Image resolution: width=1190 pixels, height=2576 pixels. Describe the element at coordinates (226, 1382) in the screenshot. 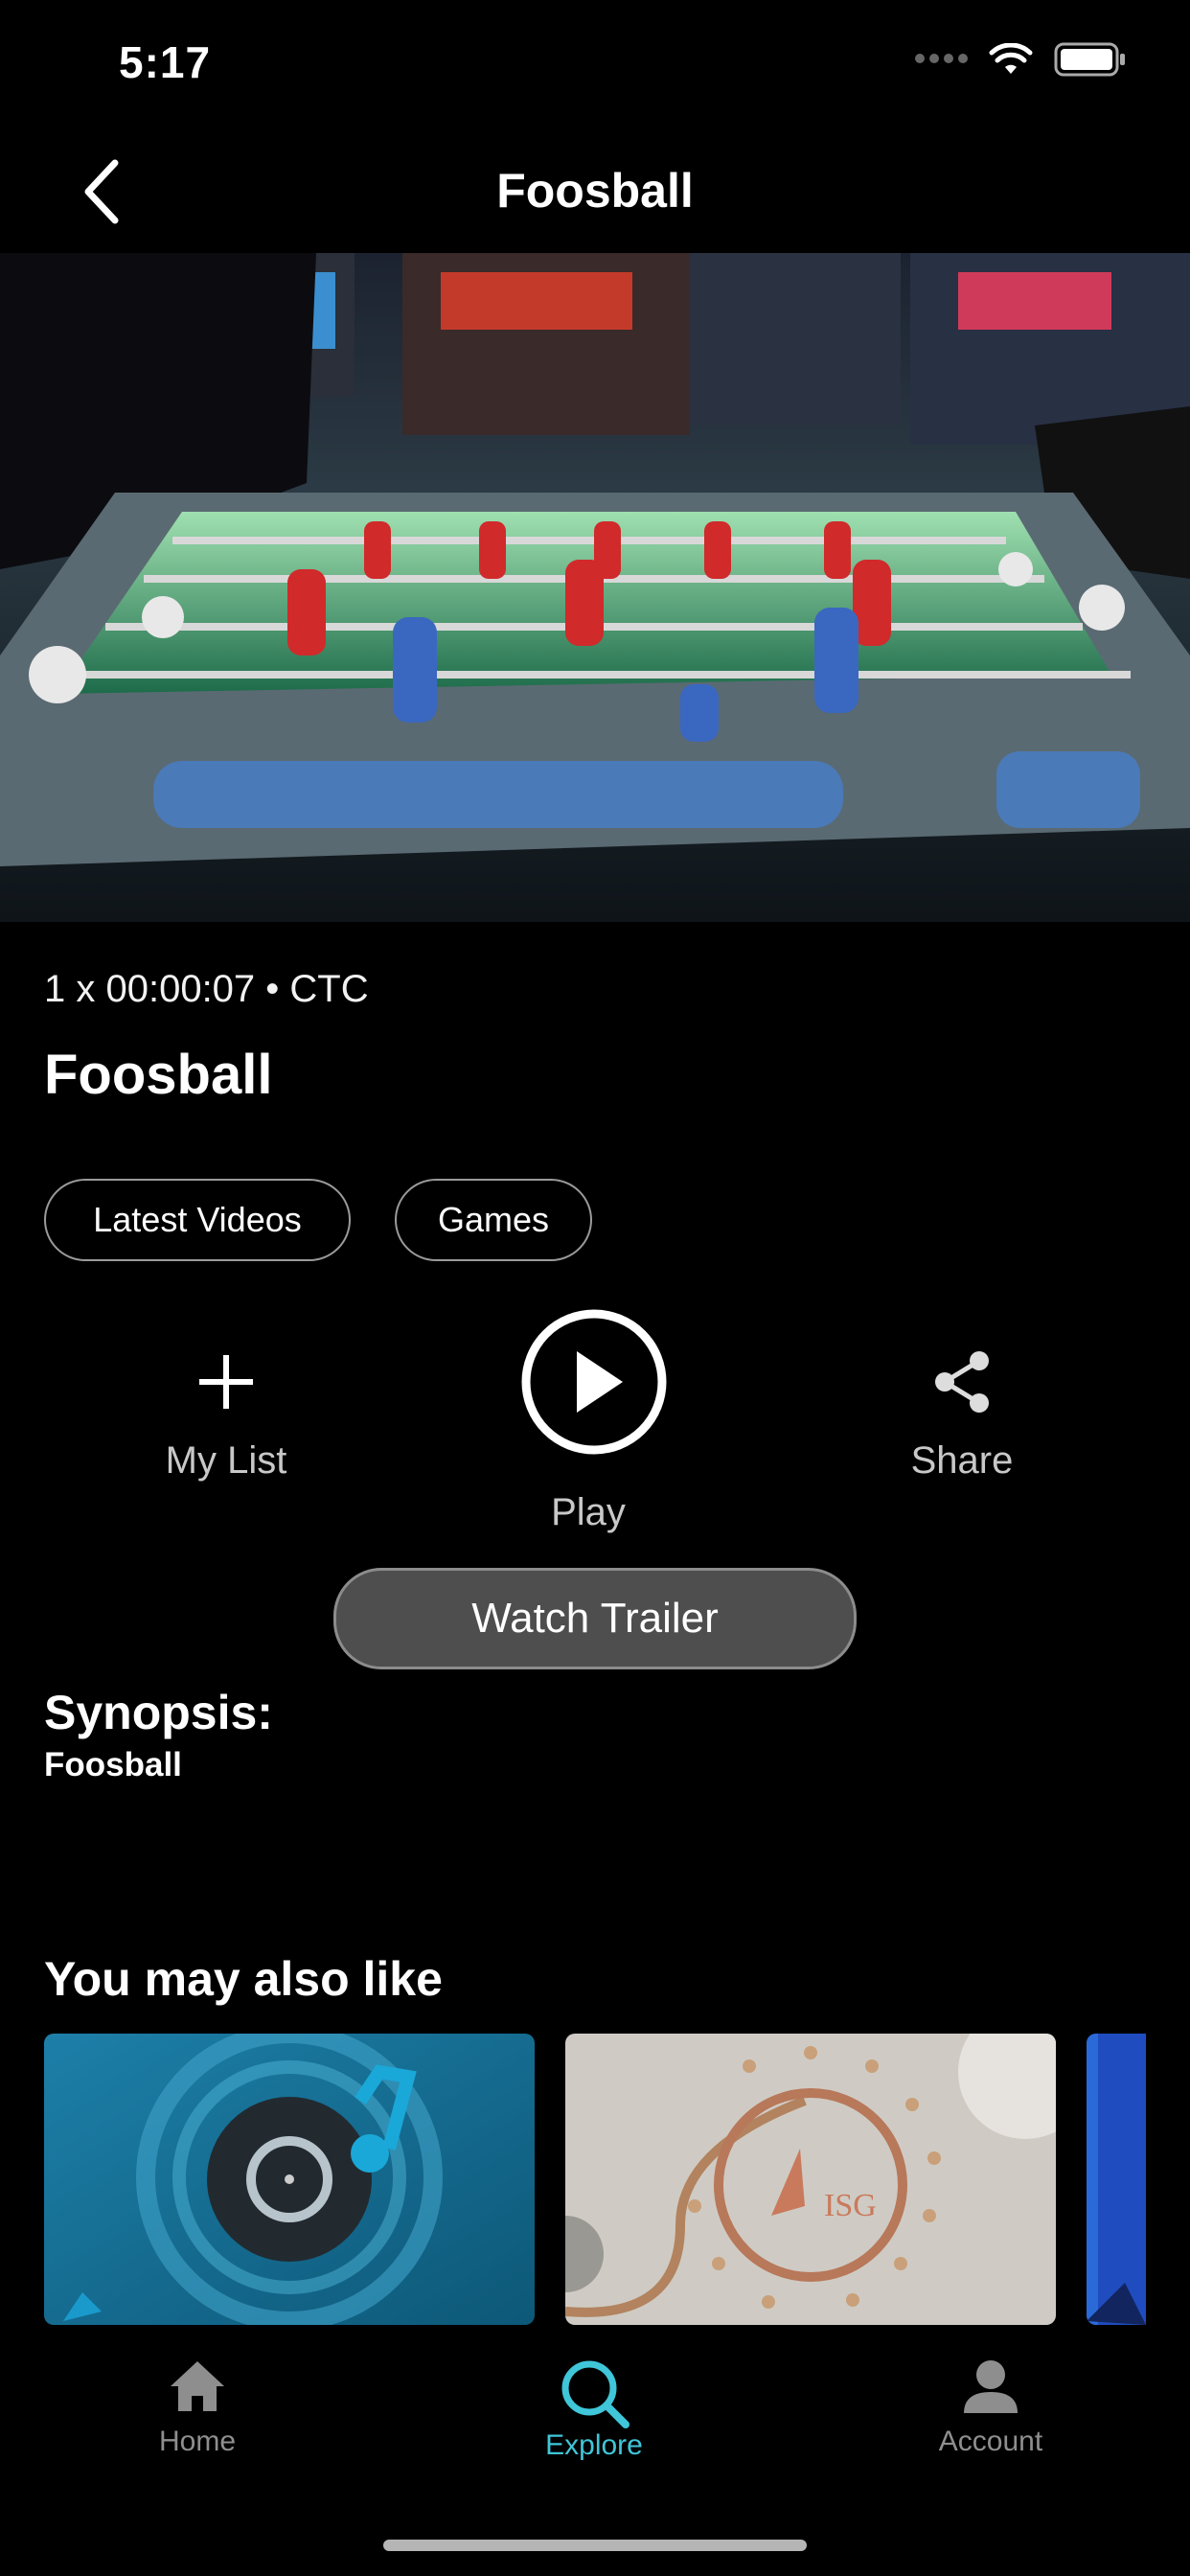

I see `plus-icon` at that location.